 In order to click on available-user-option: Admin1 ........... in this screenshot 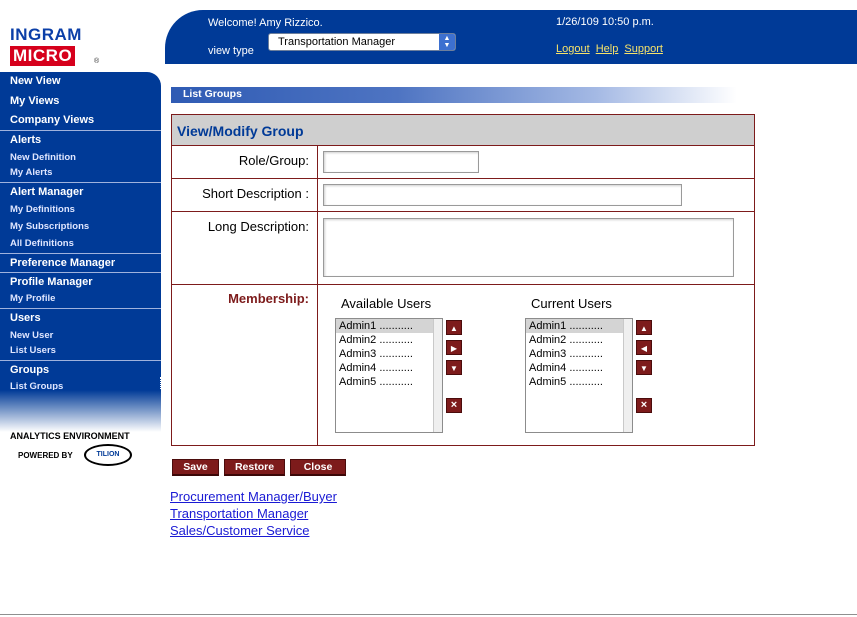, I will do `click(384, 326)`.